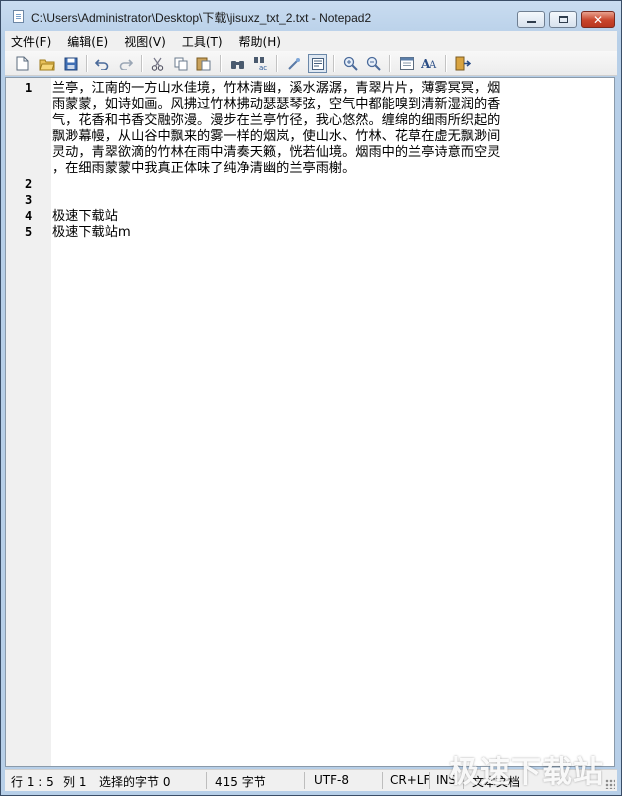  What do you see at coordinates (526, 772) in the screenshot?
I see `watermark-logo: 极速下载站` at bounding box center [526, 772].